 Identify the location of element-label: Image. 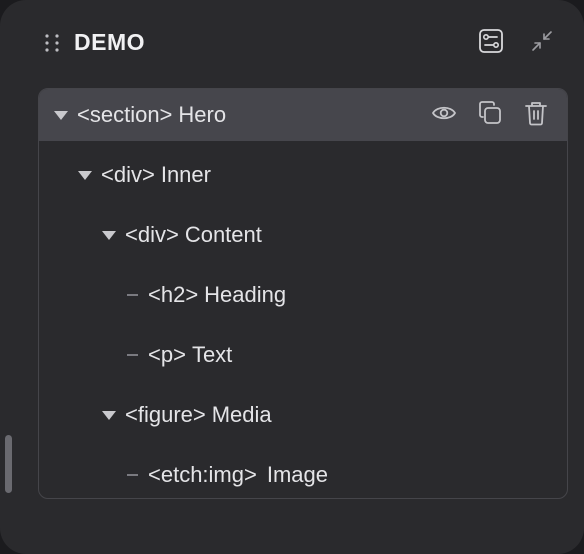
(297, 474).